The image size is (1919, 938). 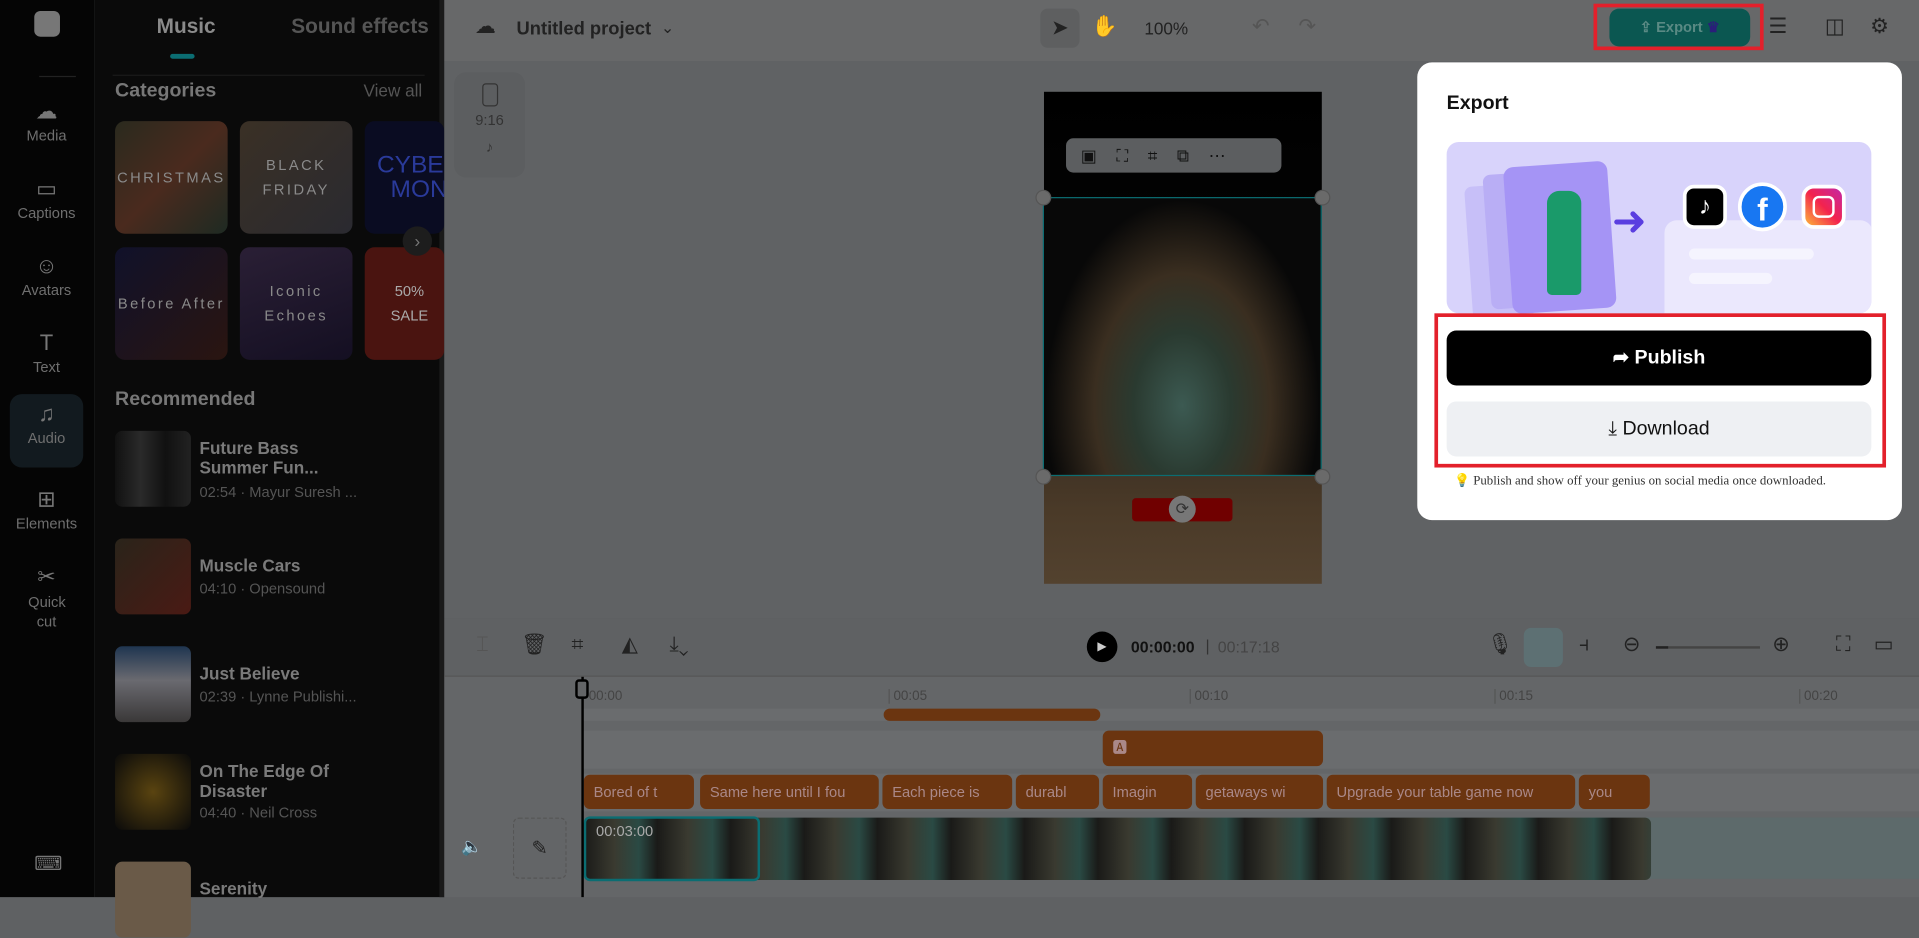 I want to click on ruler-label: 00:05, so click(x=907, y=696).